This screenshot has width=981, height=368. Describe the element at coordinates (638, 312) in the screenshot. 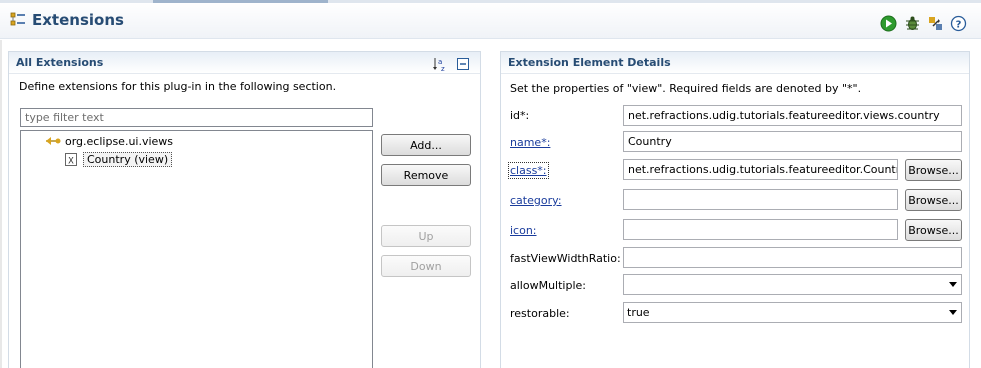

I see `restorable-value: true` at that location.